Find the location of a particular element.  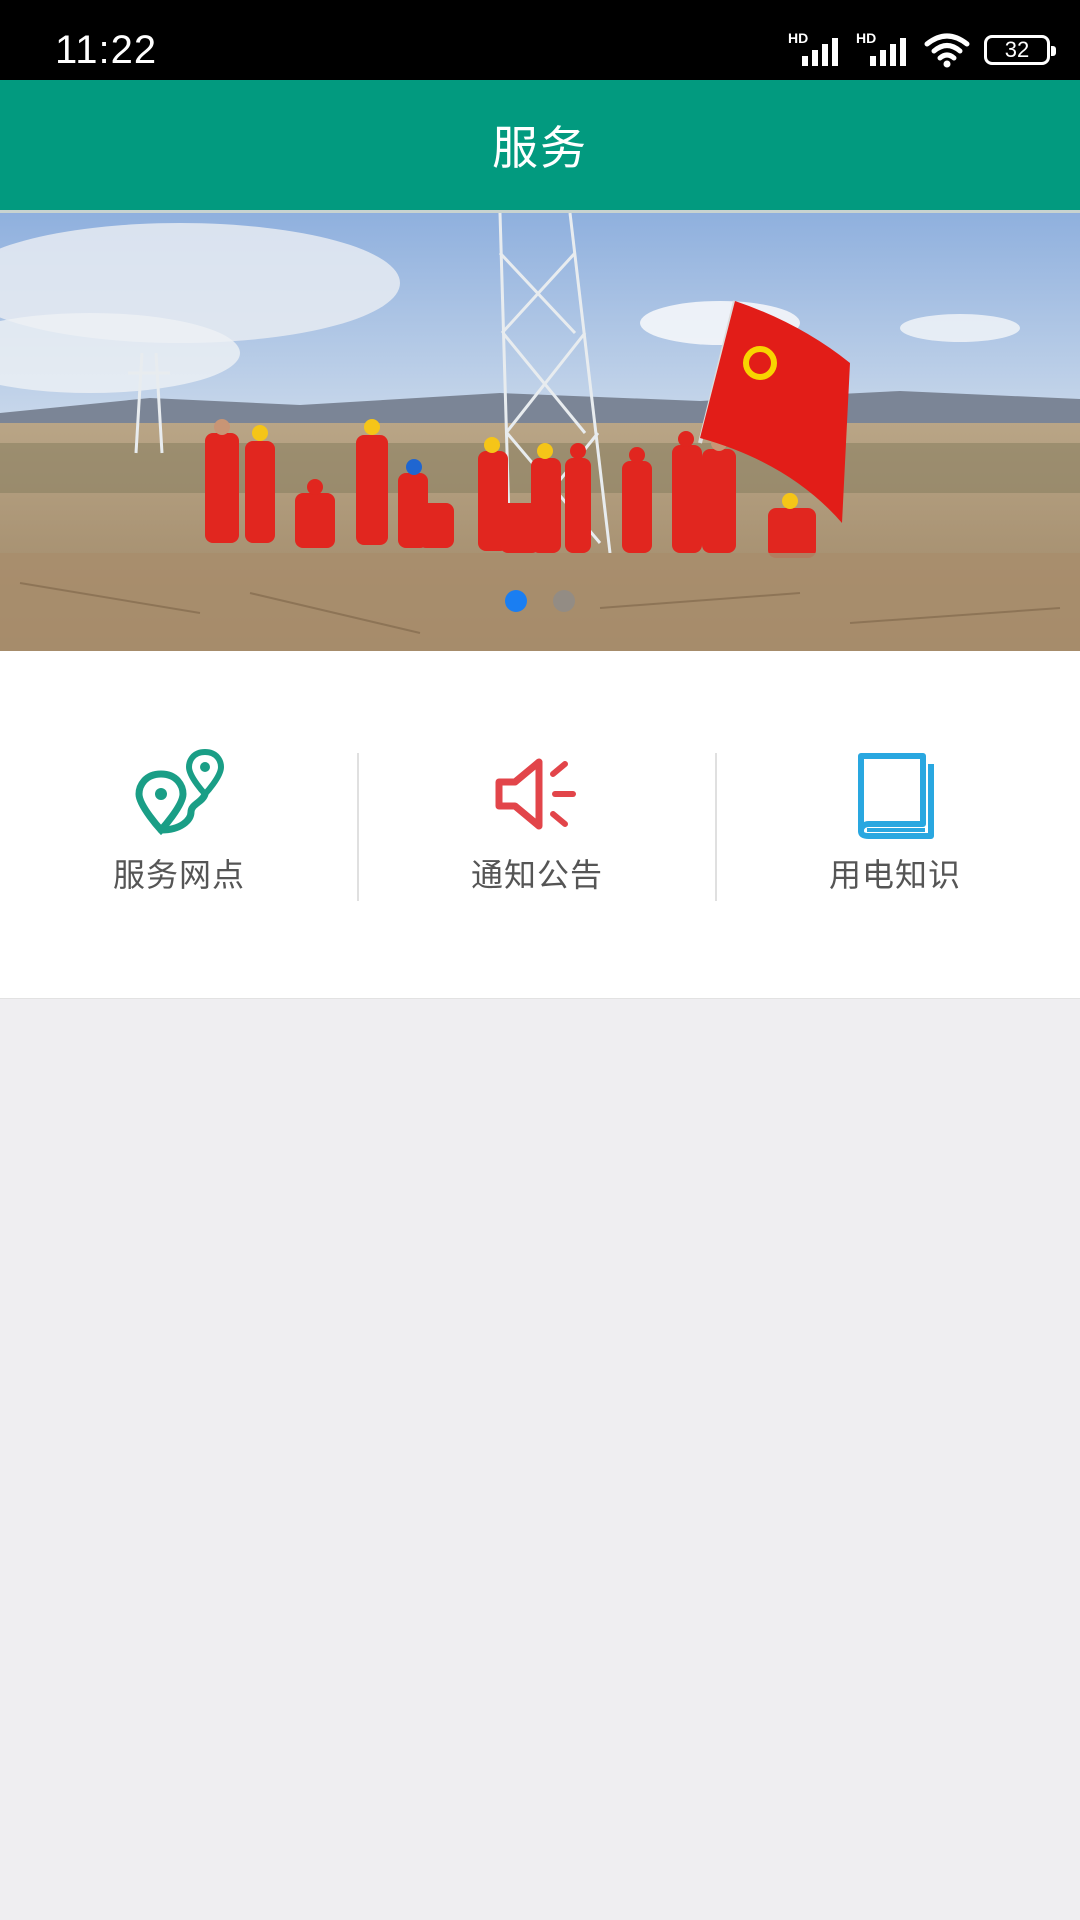

status-icons: HD HD 32 is located at coordinates (922, 50).